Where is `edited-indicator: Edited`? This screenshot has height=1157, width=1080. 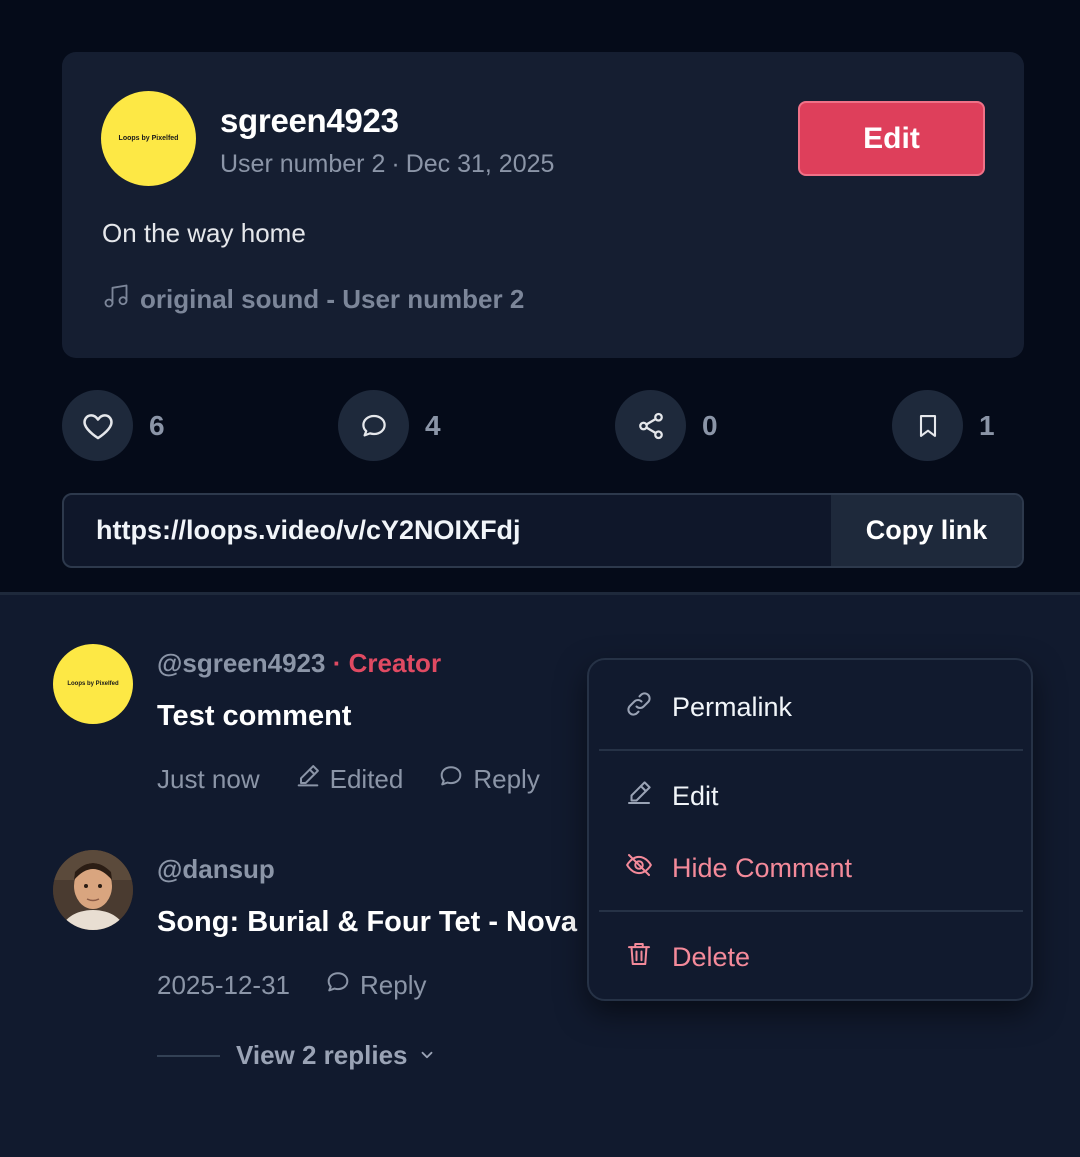 edited-indicator: Edited is located at coordinates (349, 779).